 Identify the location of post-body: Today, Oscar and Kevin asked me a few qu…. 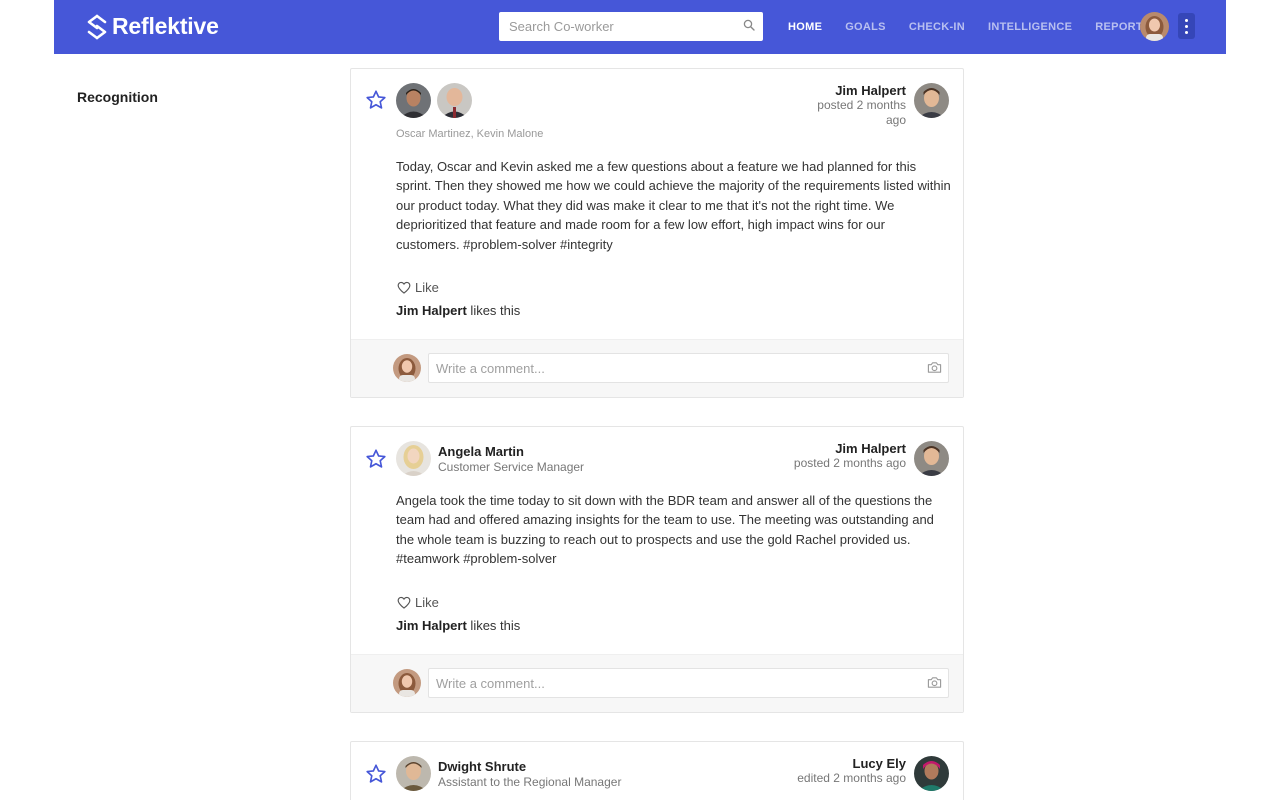
(673, 205).